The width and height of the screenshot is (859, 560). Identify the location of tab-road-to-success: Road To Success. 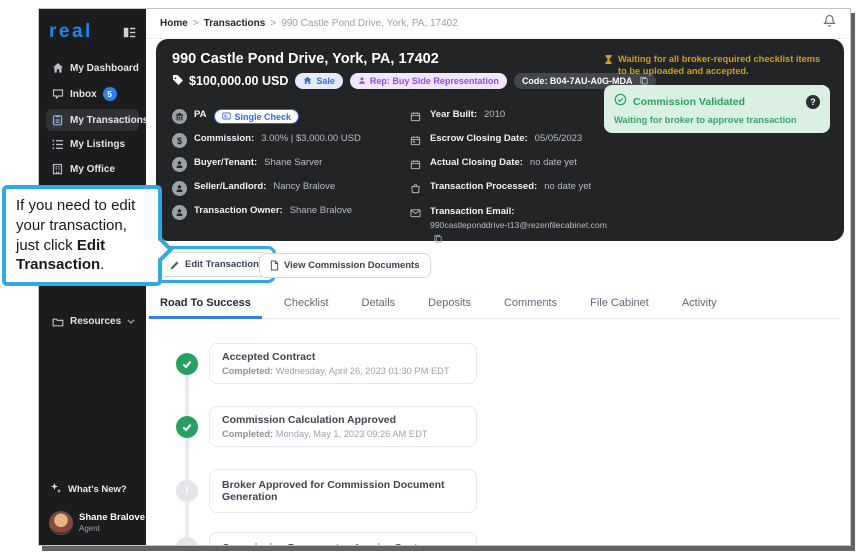
(205, 308).